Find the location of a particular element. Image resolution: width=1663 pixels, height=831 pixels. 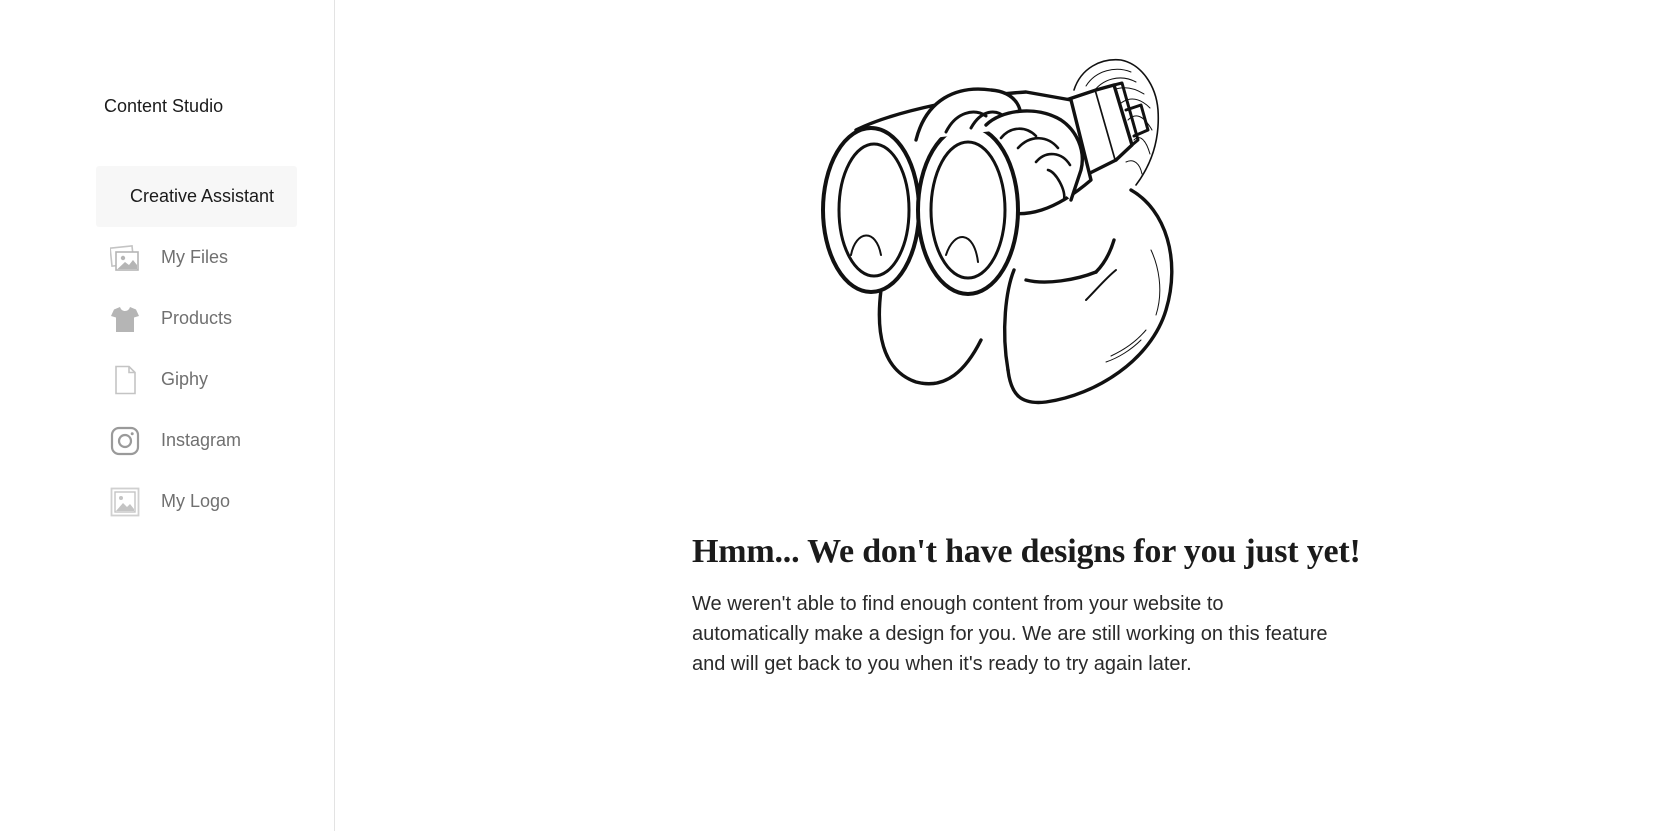

tshirt-icon is located at coordinates (125, 319).